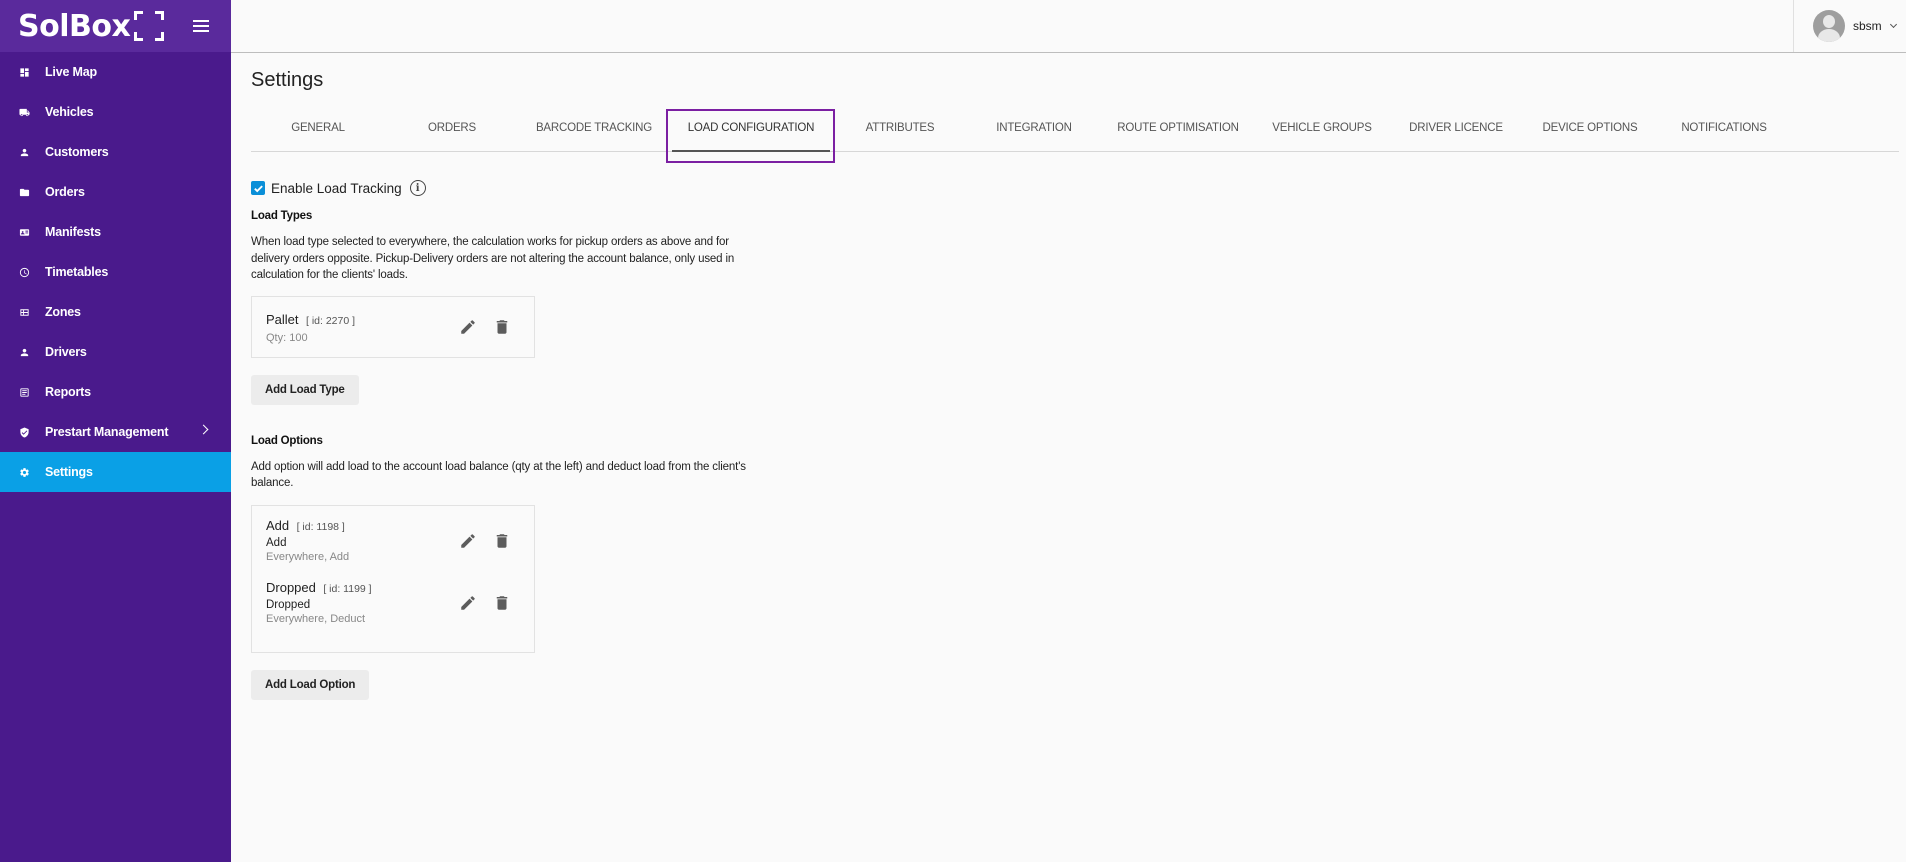 The height and width of the screenshot is (862, 1906). What do you see at coordinates (63, 312) in the screenshot?
I see `sidebar-item-label: Zones` at bounding box center [63, 312].